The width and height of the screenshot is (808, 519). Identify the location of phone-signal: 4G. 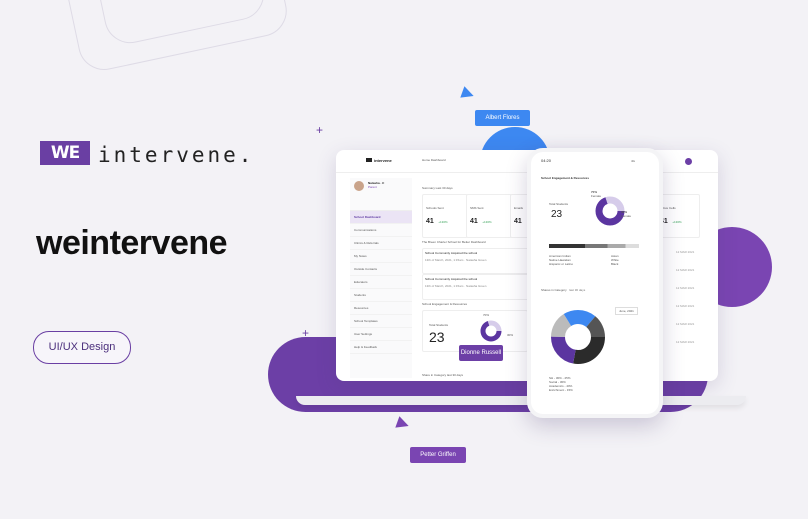
(633, 161).